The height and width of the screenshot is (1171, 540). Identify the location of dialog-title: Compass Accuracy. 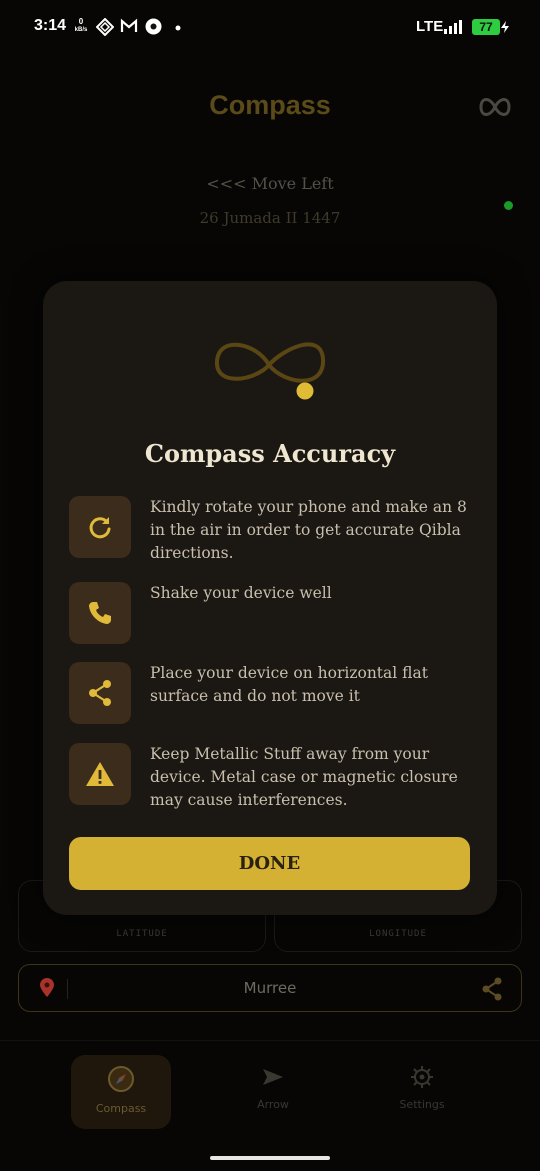
(270, 453).